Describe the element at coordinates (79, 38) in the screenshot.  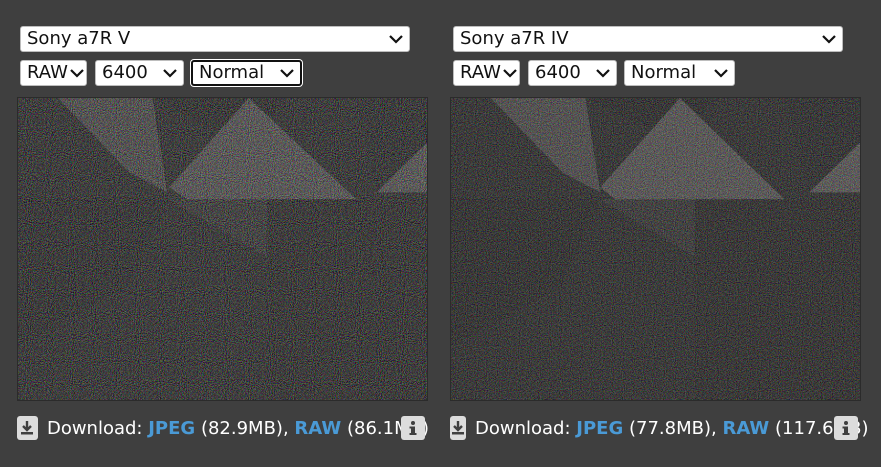
I see `camera-select-value: Sony a7R V` at that location.